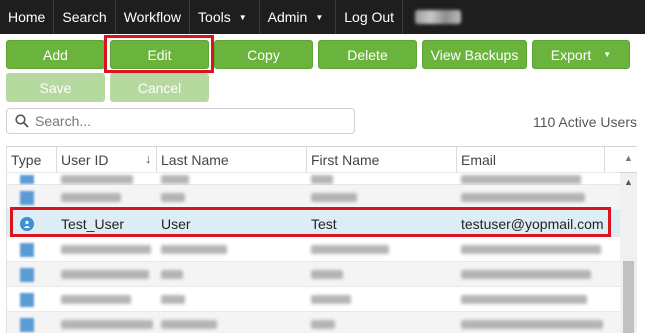  Describe the element at coordinates (287, 17) in the screenshot. I see `nav-admin-label: Admin` at that location.